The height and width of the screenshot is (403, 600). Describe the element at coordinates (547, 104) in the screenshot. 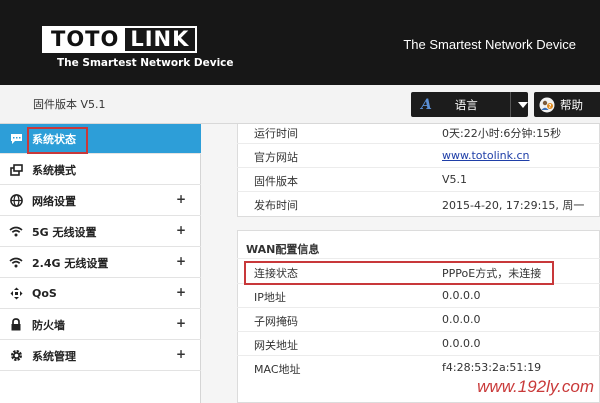

I see `help-user-icon: ?` at that location.